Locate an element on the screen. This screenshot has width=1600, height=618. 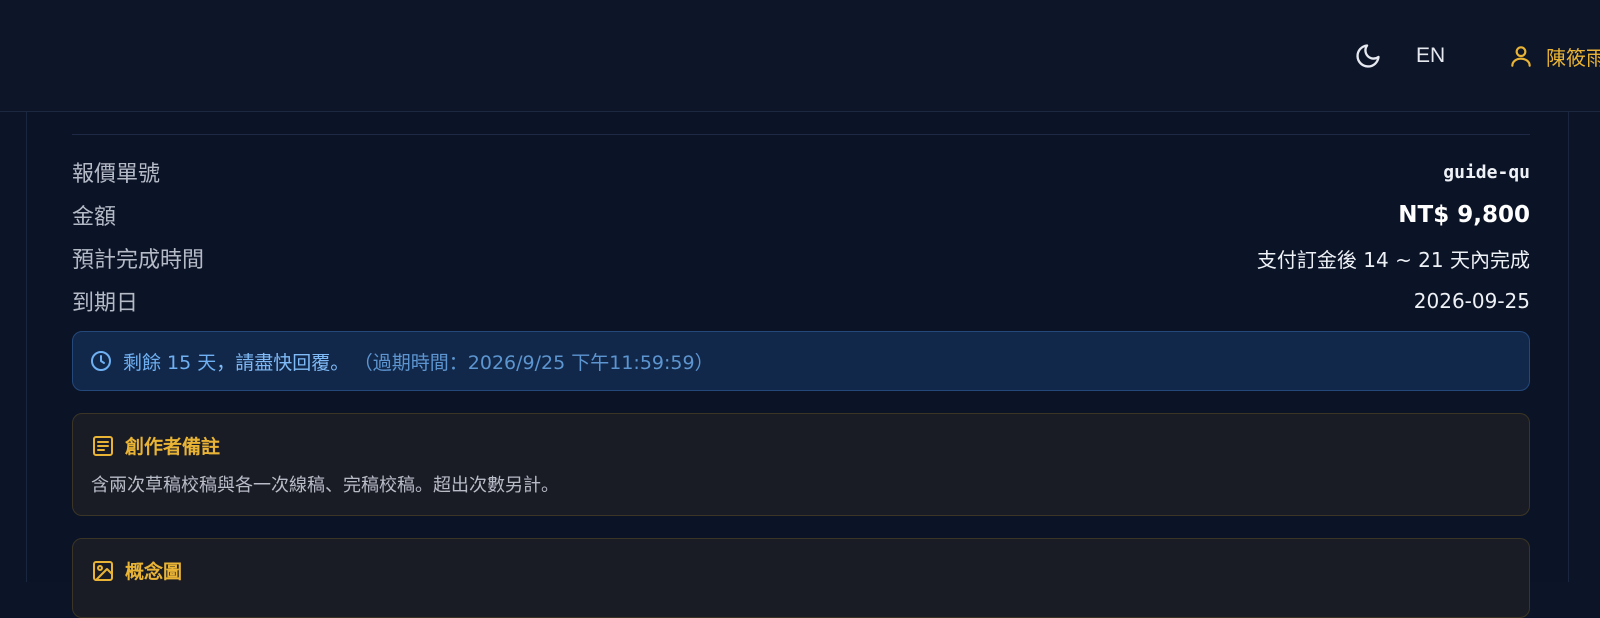
amount-row: 金額 NT$ 9,800 is located at coordinates (801, 215).